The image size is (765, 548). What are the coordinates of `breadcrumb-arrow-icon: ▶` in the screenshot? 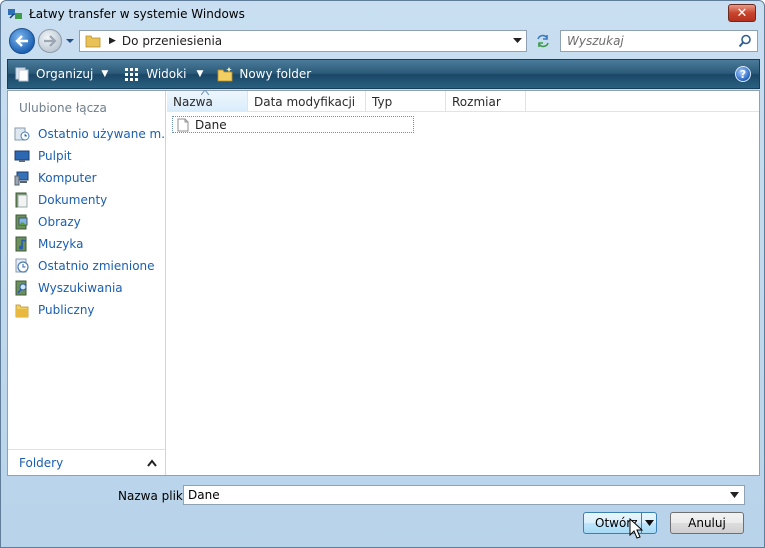 It's located at (112, 41).